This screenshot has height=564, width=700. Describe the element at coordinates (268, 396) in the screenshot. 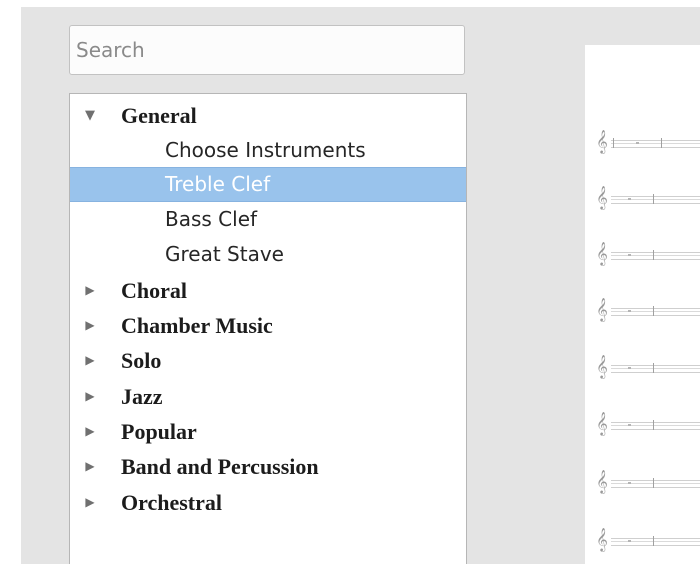

I see `tree-category-jazz: ▶ Jazz` at that location.